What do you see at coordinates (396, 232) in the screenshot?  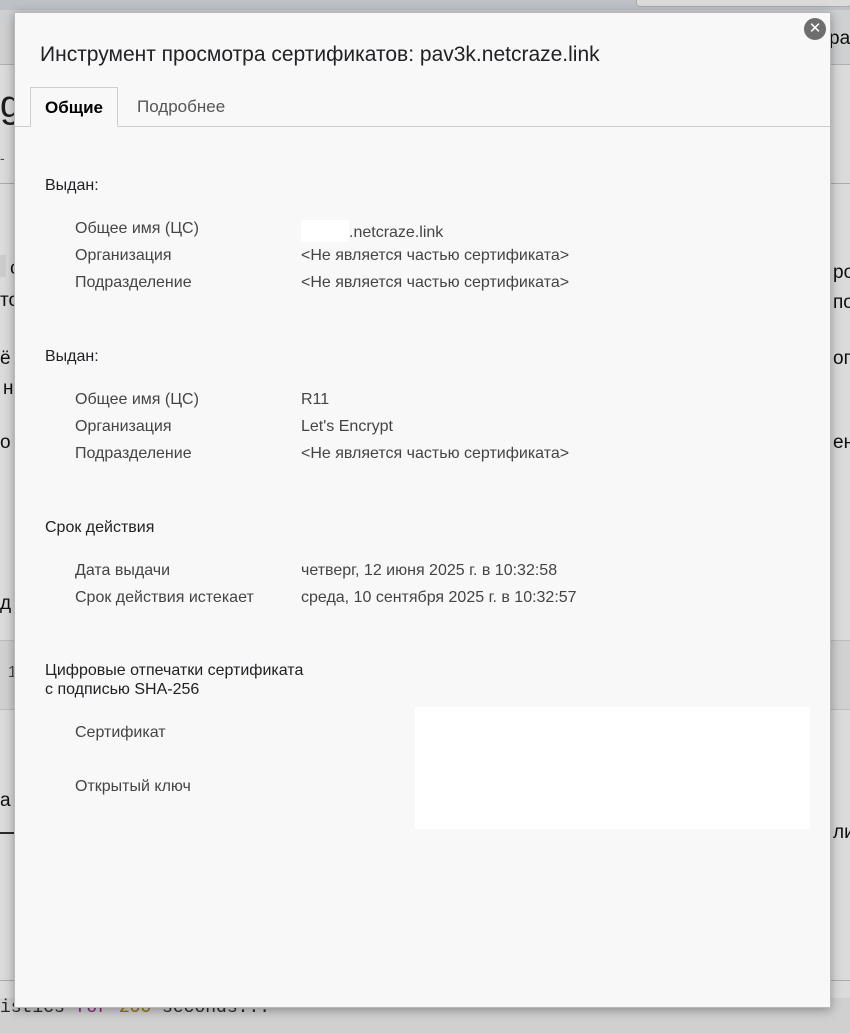 I see `common-name-value: .netcraze.link` at bounding box center [396, 232].